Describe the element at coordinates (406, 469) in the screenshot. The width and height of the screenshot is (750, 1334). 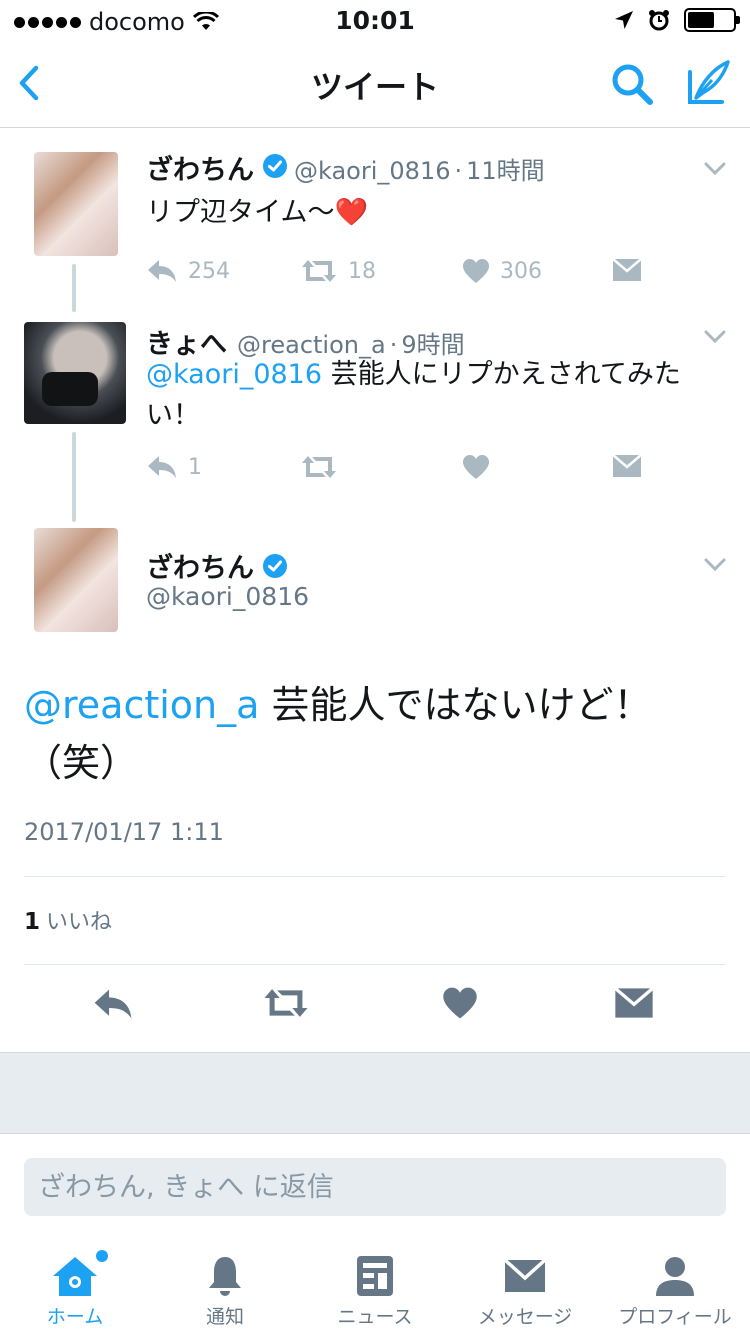
I see `tweet-actions: 1` at that location.